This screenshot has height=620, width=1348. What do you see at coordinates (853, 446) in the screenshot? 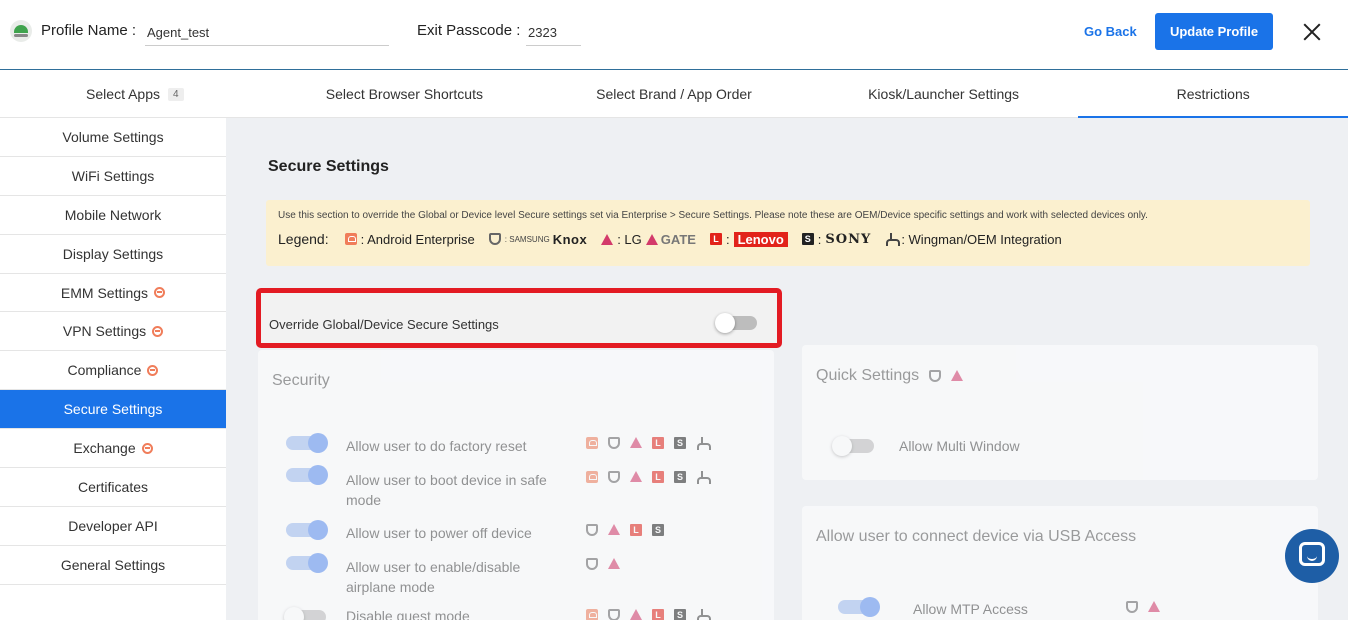
I see `multi-window-toggle` at bounding box center [853, 446].